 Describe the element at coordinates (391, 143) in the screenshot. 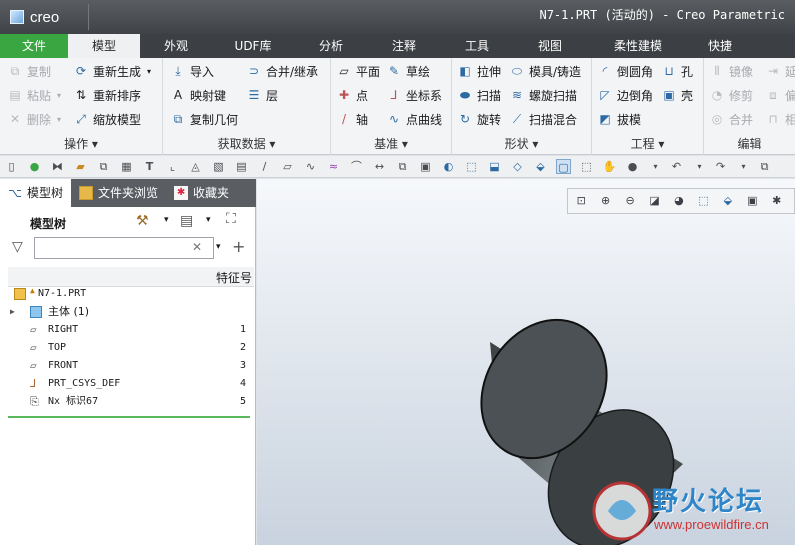

I see `group-datum-title: 基准 ▾` at that location.